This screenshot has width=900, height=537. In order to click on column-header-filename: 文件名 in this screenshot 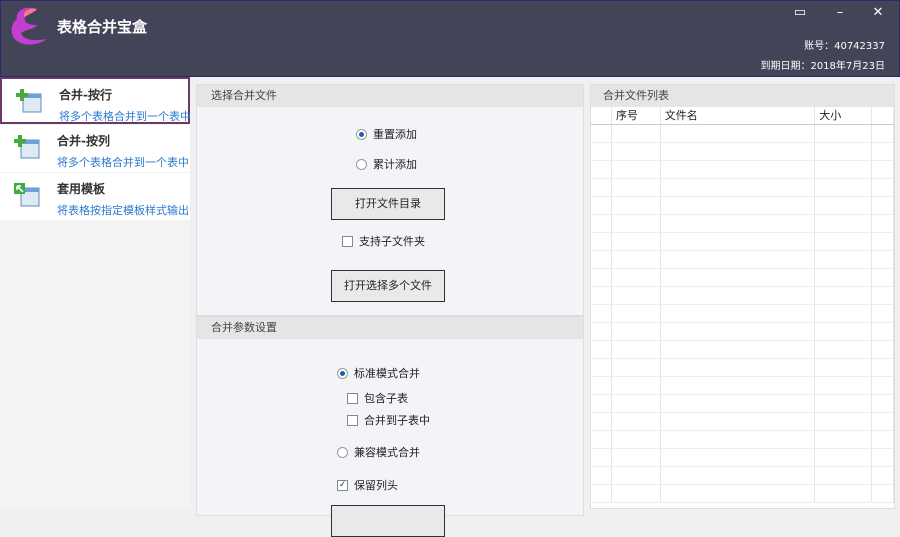, I will do `click(738, 115)`.